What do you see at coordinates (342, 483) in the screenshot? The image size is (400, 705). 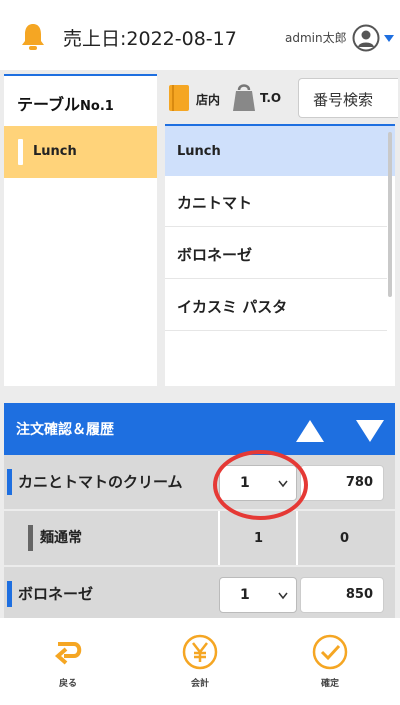 I see `price-field: 780` at bounding box center [342, 483].